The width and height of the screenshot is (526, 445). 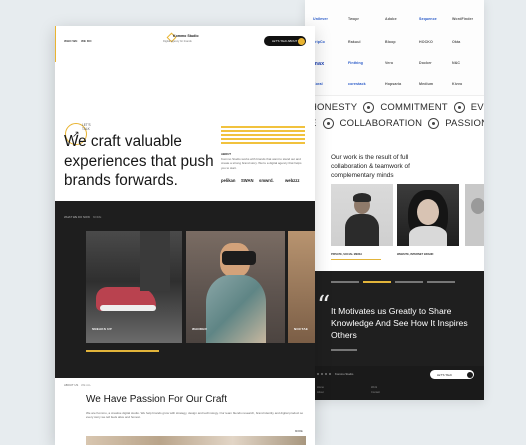 What do you see at coordinates (97, 217) in the screenshot?
I see `work-more-link: MORE` at bounding box center [97, 217].